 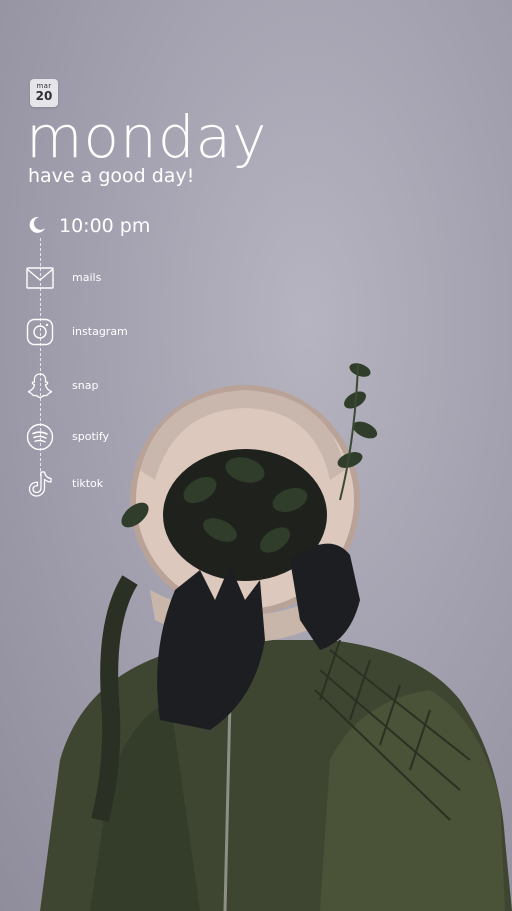 I want to click on greeting-text: have a good day!, so click(x=111, y=176).